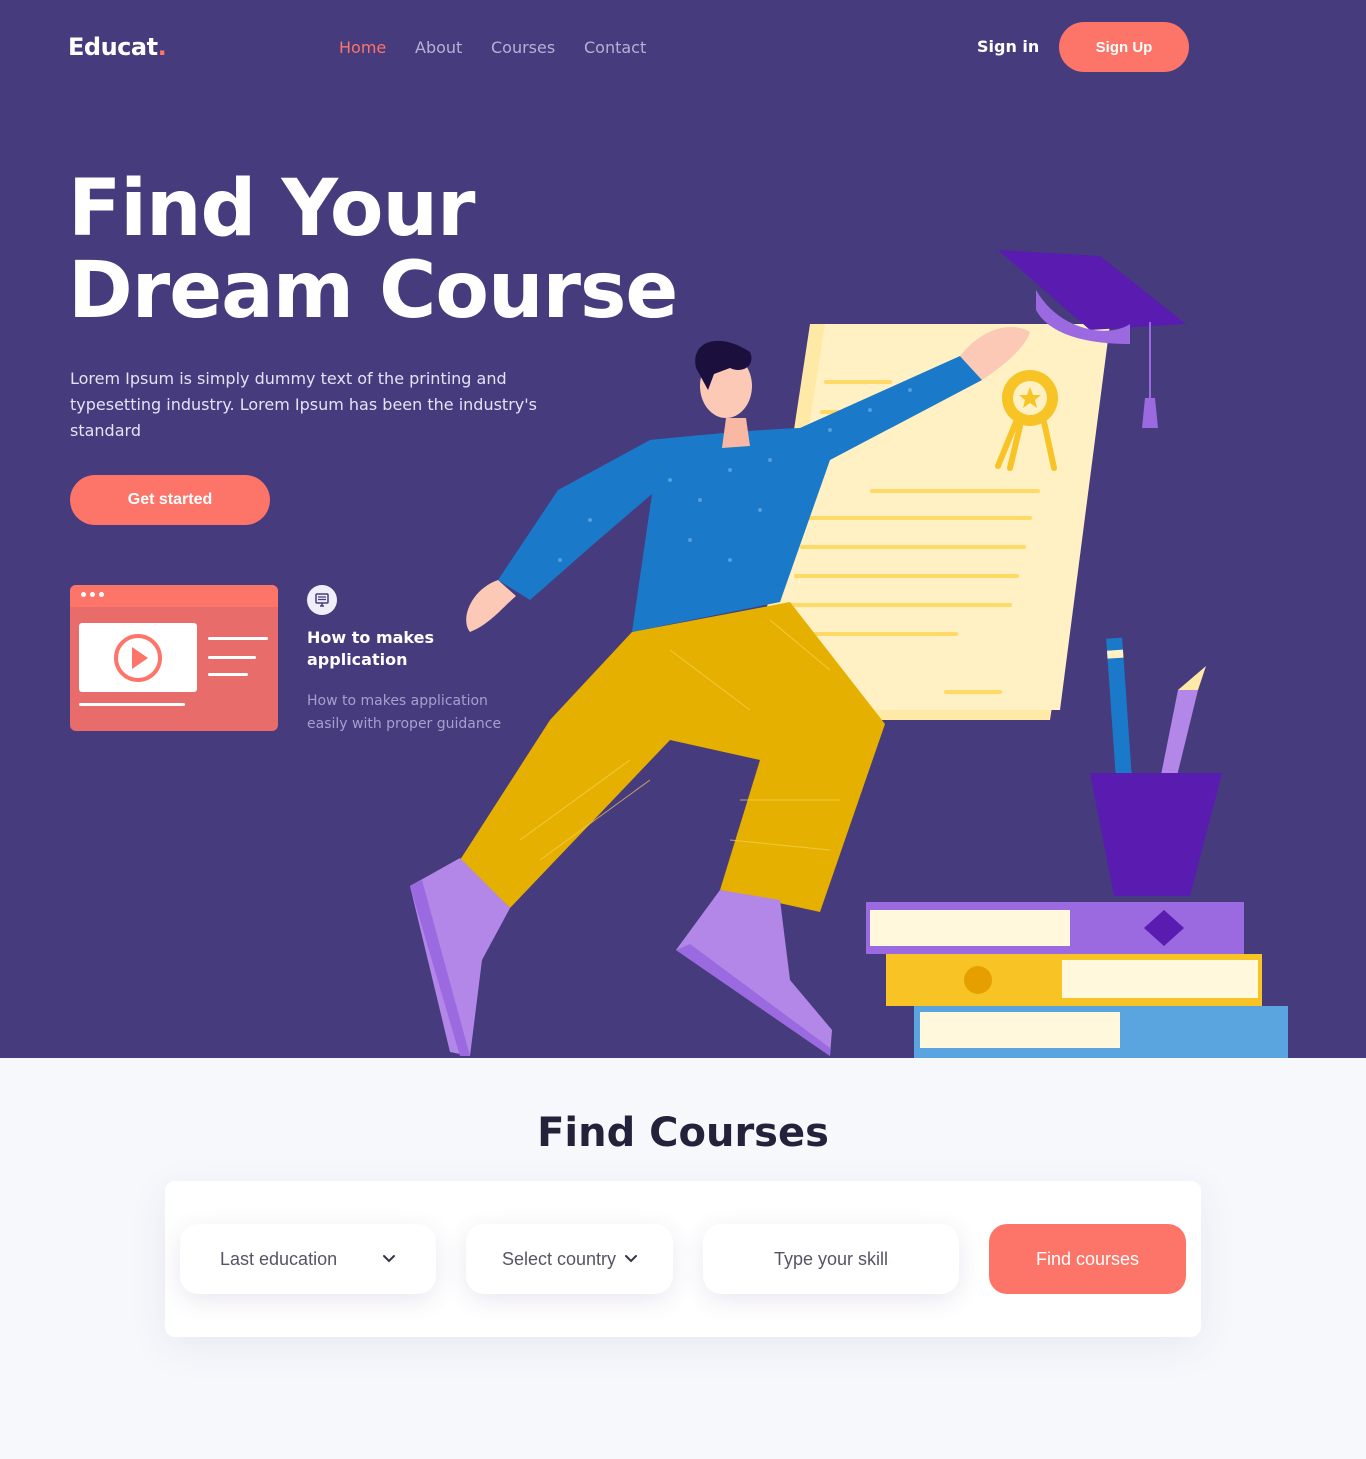  What do you see at coordinates (683, 1133) in the screenshot?
I see `find-courses-title: Find Courses` at bounding box center [683, 1133].